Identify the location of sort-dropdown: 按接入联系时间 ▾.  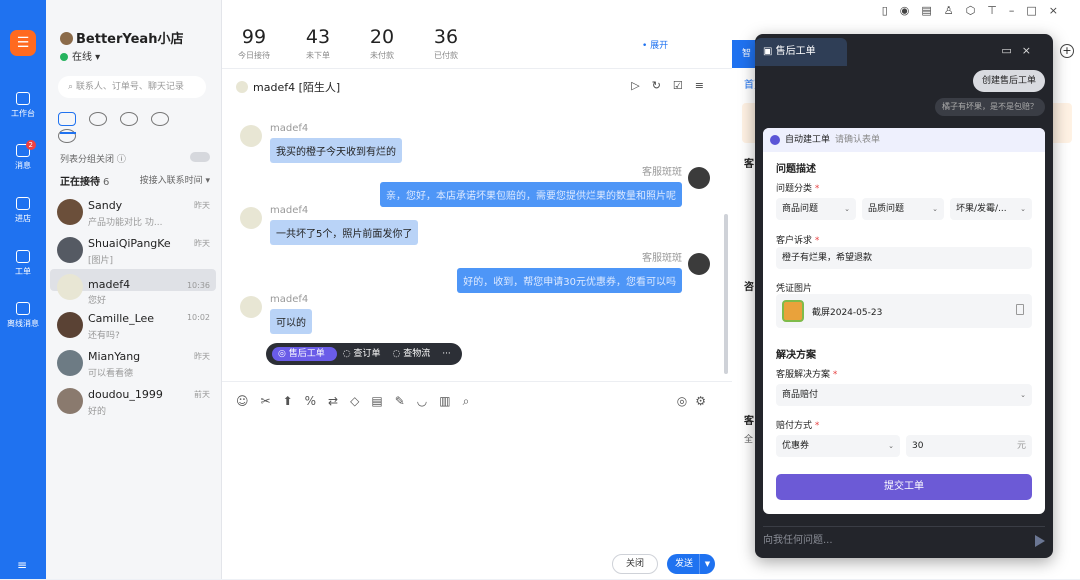
(175, 179).